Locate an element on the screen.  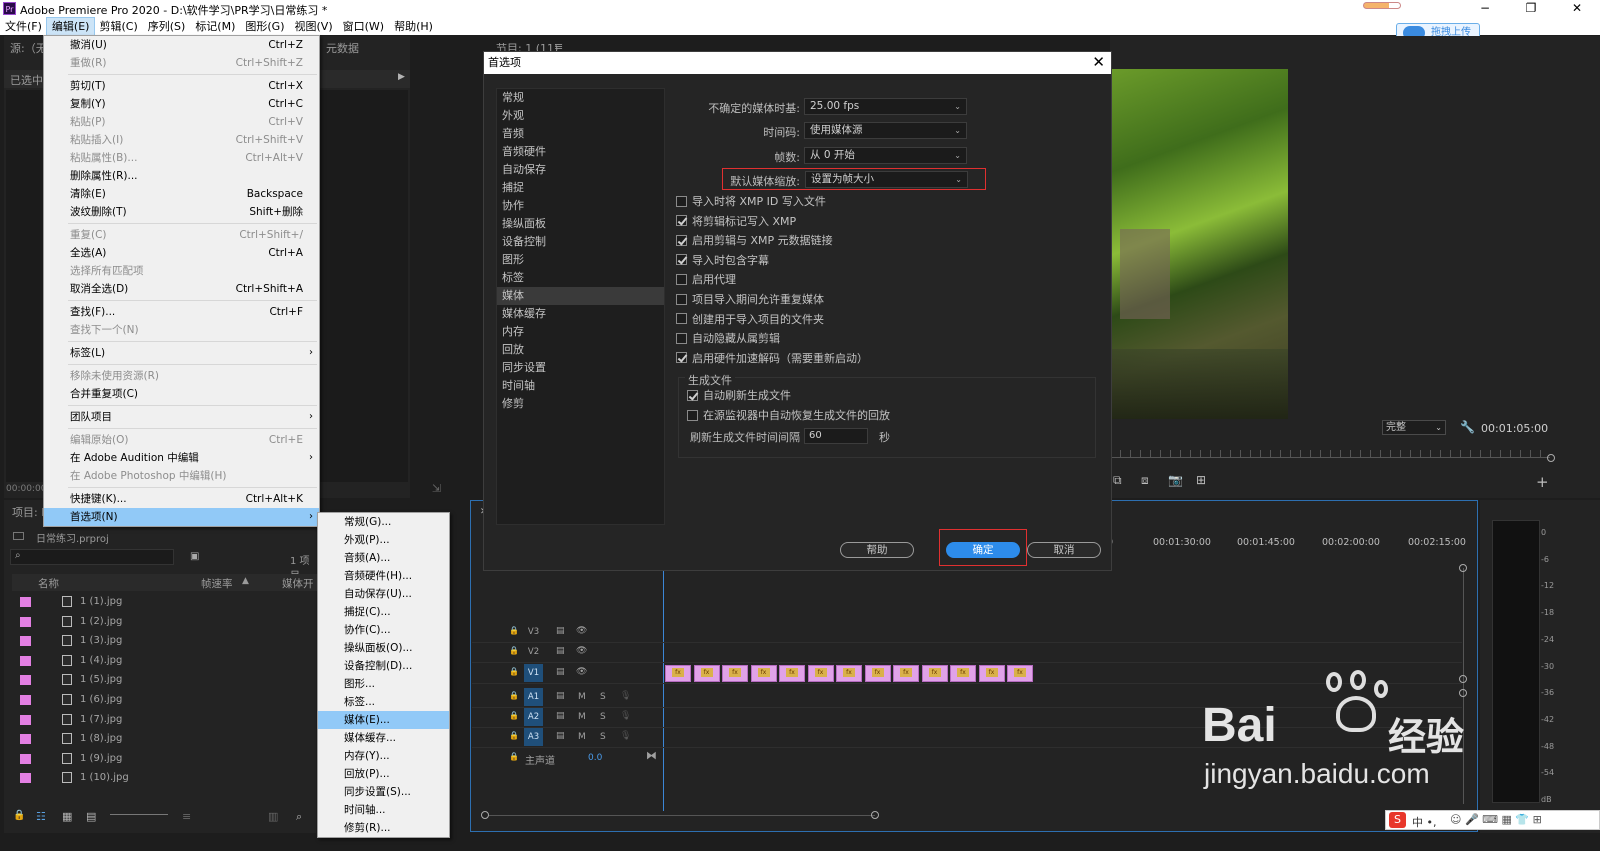
edit-menu-item: 剪切(T) Ctrl+X is located at coordinates (181, 86).